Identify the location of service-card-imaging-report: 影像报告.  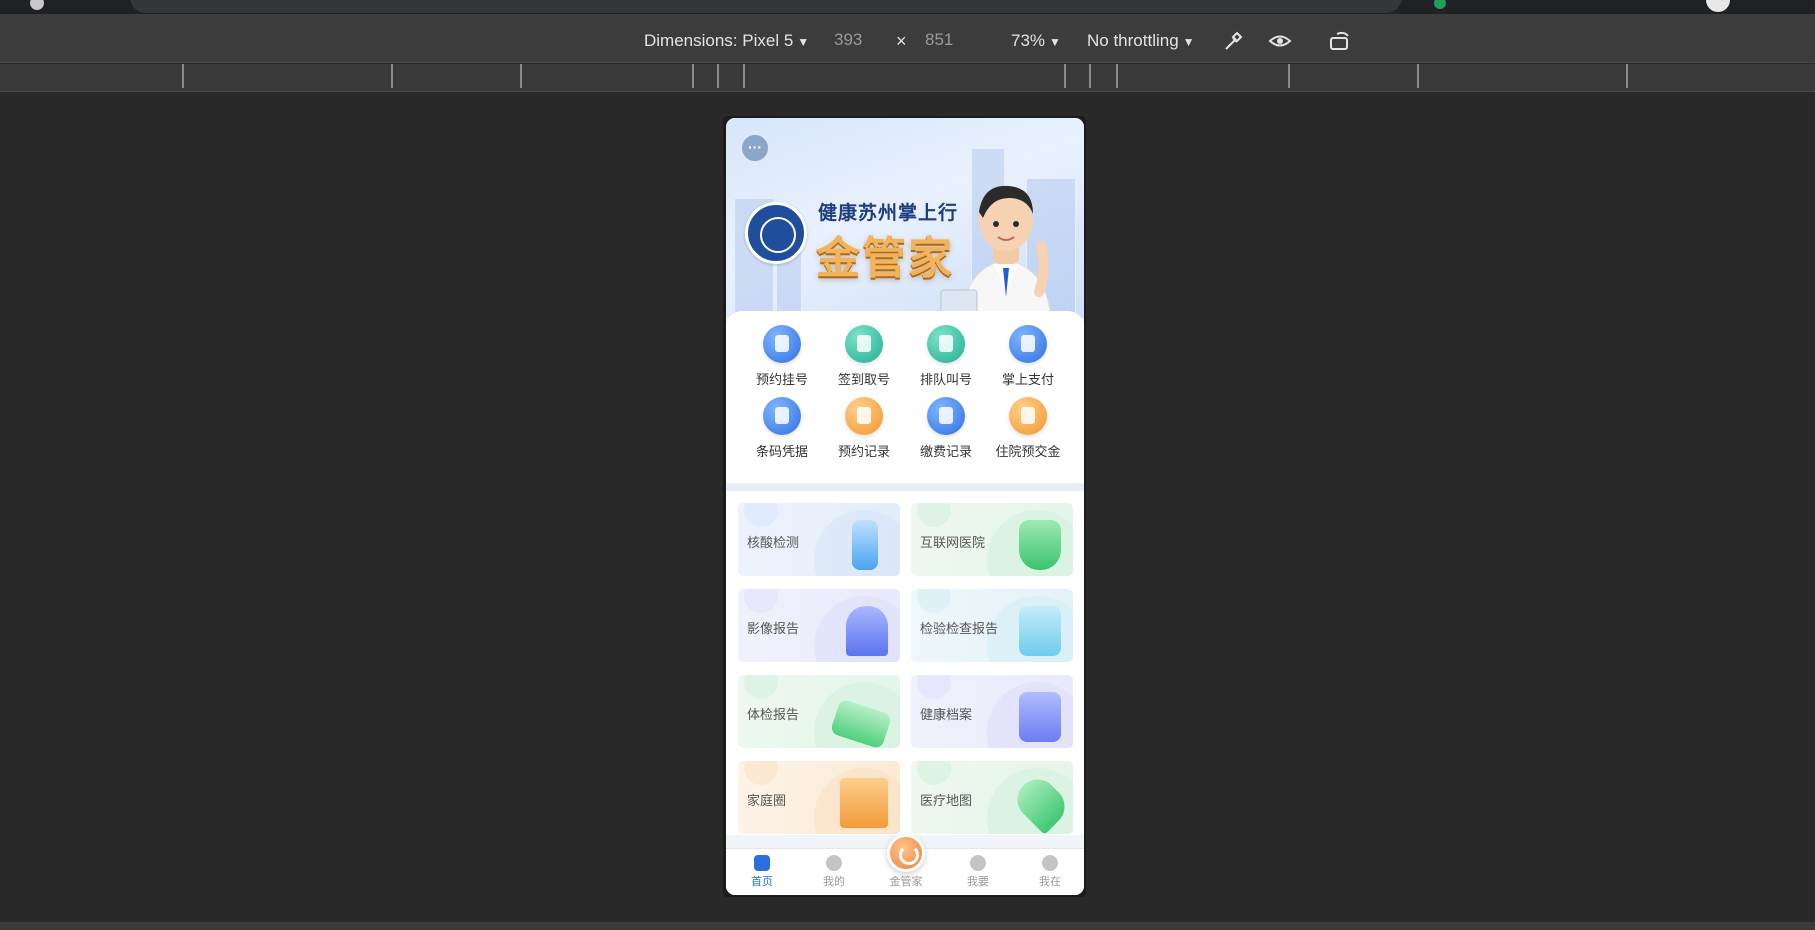
(819, 625).